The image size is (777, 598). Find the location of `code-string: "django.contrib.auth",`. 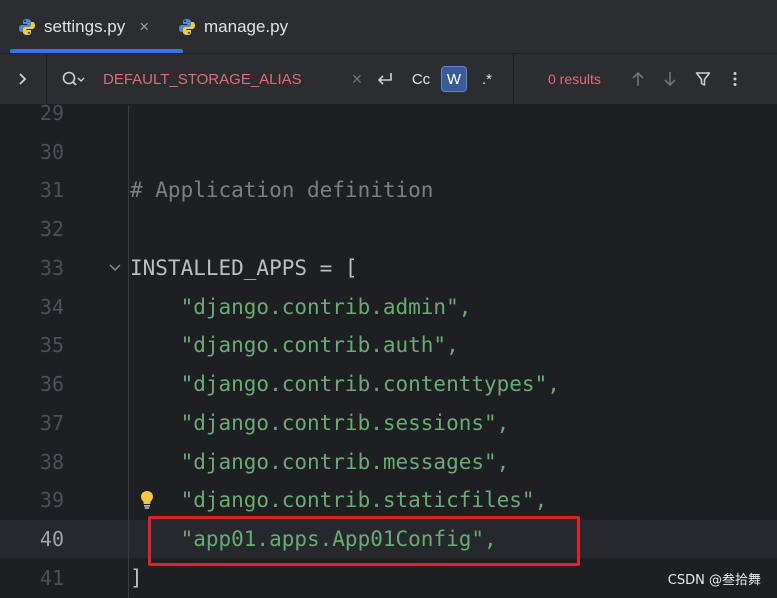

code-string: "django.contrib.auth", is located at coordinates (294, 345).